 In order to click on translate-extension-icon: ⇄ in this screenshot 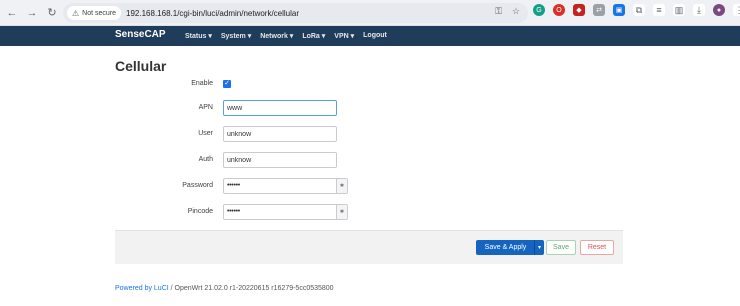, I will do `click(599, 10)`.